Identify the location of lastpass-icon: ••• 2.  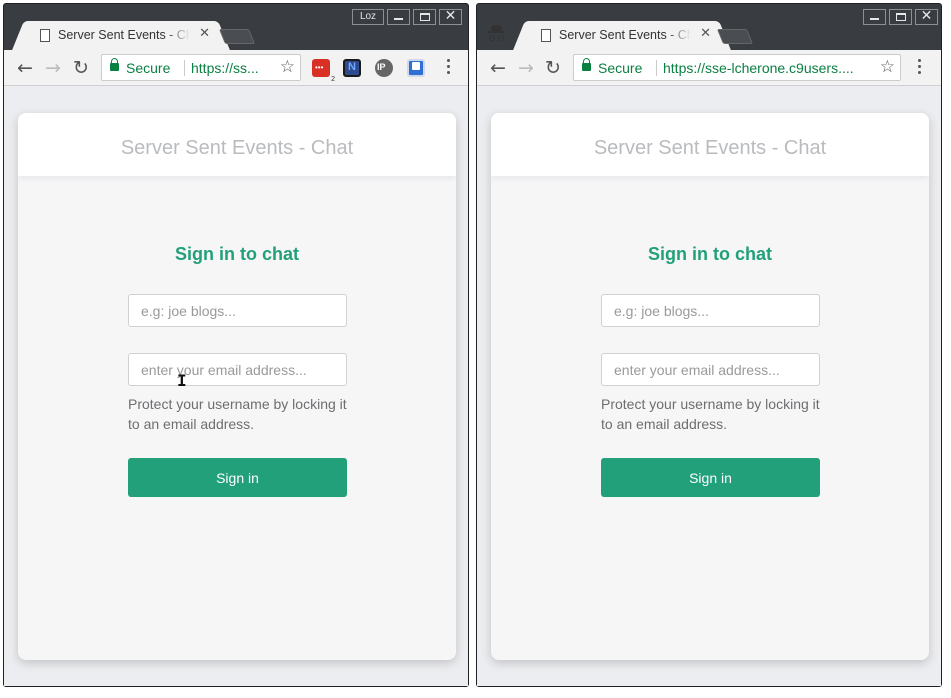
(323, 71).